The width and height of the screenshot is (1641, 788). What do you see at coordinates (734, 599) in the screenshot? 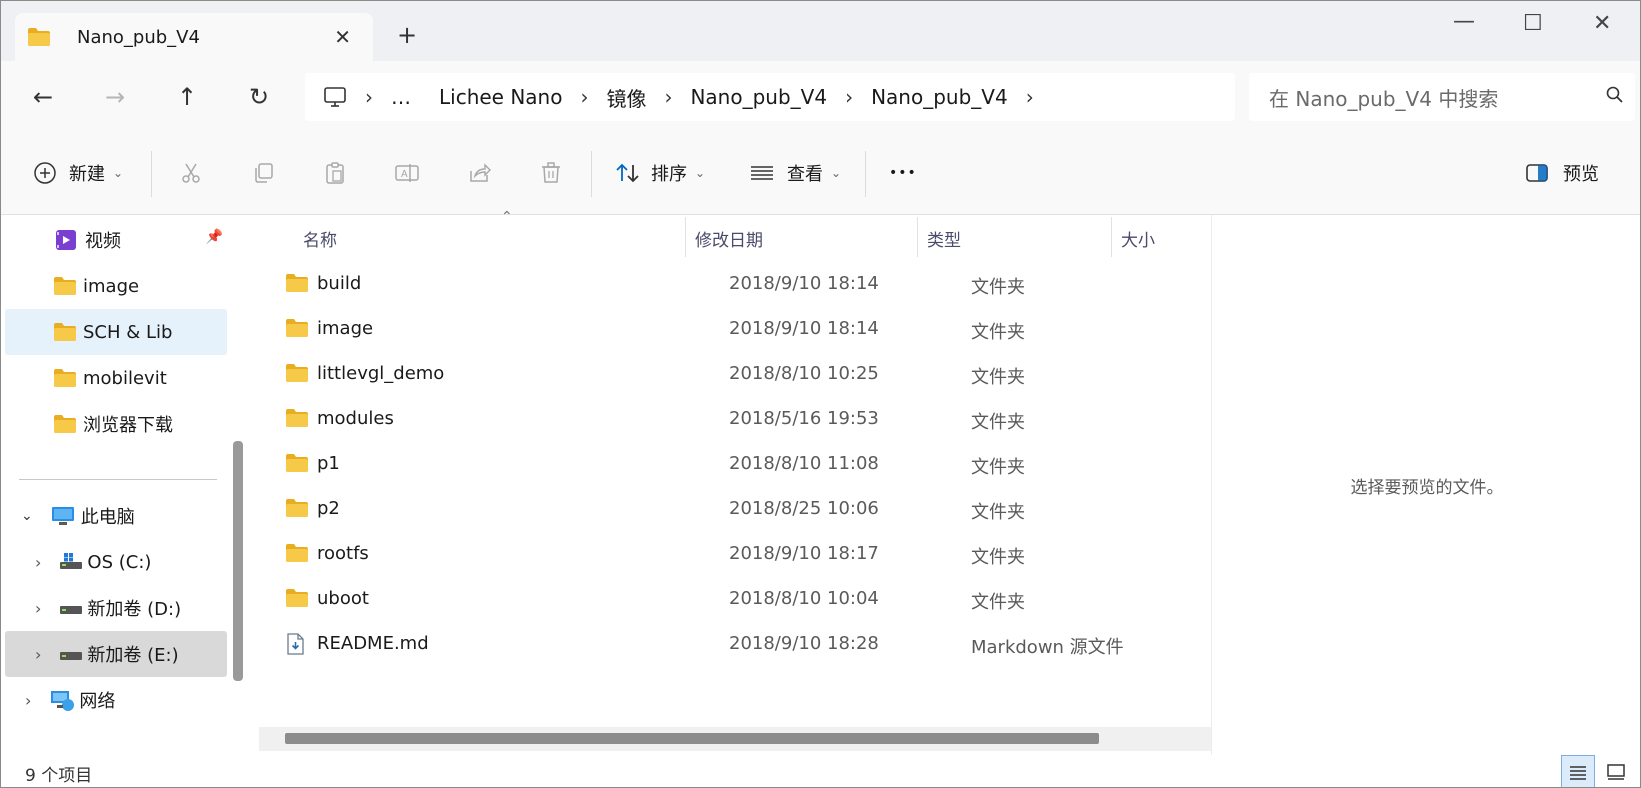
I see `file-row: uboot 2018/8/10 10:04 文件夹` at bounding box center [734, 599].